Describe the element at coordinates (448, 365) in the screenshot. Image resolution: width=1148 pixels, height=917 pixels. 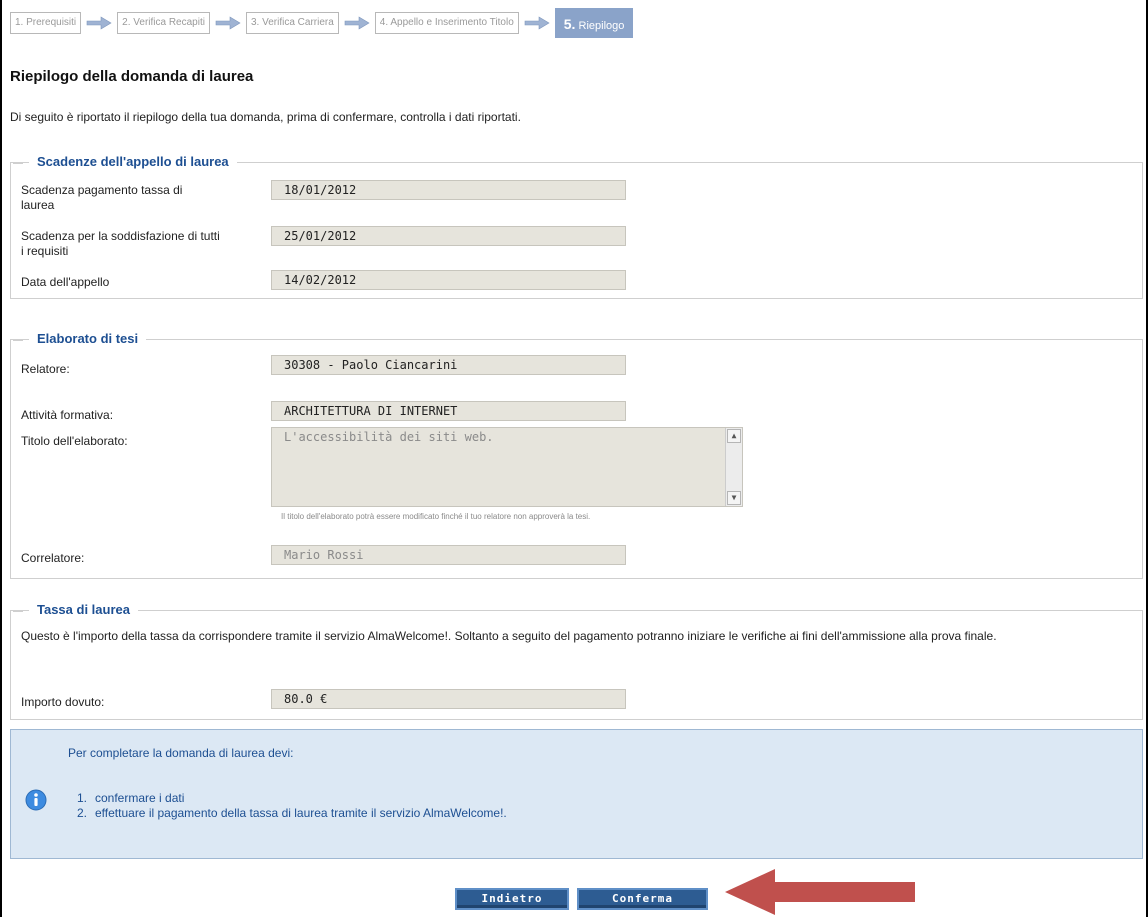
I see `relatore-value: 30308 - Paolo Ciancarini` at that location.